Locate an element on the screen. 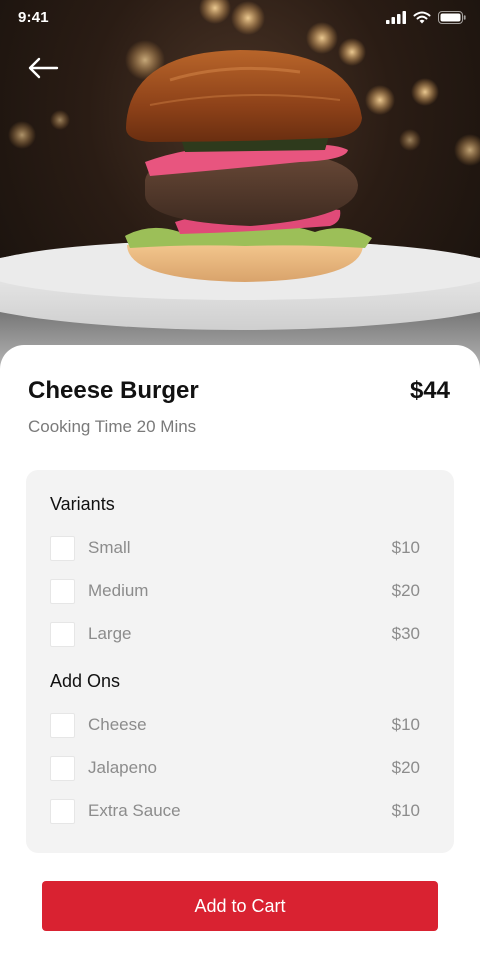 The width and height of the screenshot is (480, 960). cooking-time: Cooking Time 20 Mins is located at coordinates (112, 426).